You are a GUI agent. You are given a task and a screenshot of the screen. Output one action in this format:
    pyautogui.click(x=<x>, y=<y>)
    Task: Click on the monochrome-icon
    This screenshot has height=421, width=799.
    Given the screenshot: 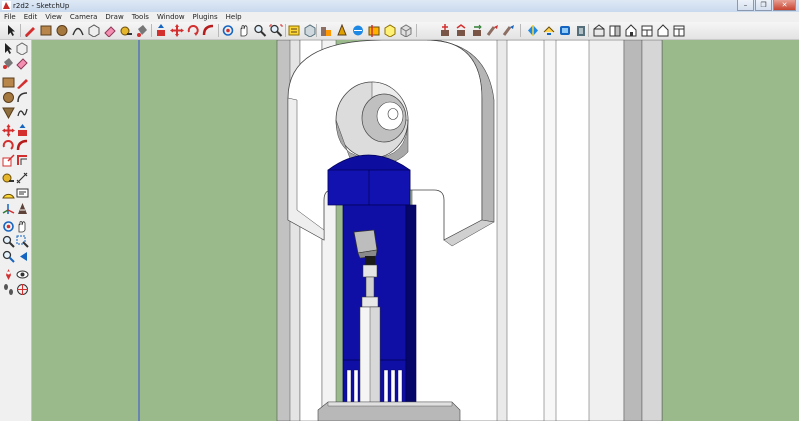 What is the action you would take?
    pyautogui.click(x=663, y=30)
    